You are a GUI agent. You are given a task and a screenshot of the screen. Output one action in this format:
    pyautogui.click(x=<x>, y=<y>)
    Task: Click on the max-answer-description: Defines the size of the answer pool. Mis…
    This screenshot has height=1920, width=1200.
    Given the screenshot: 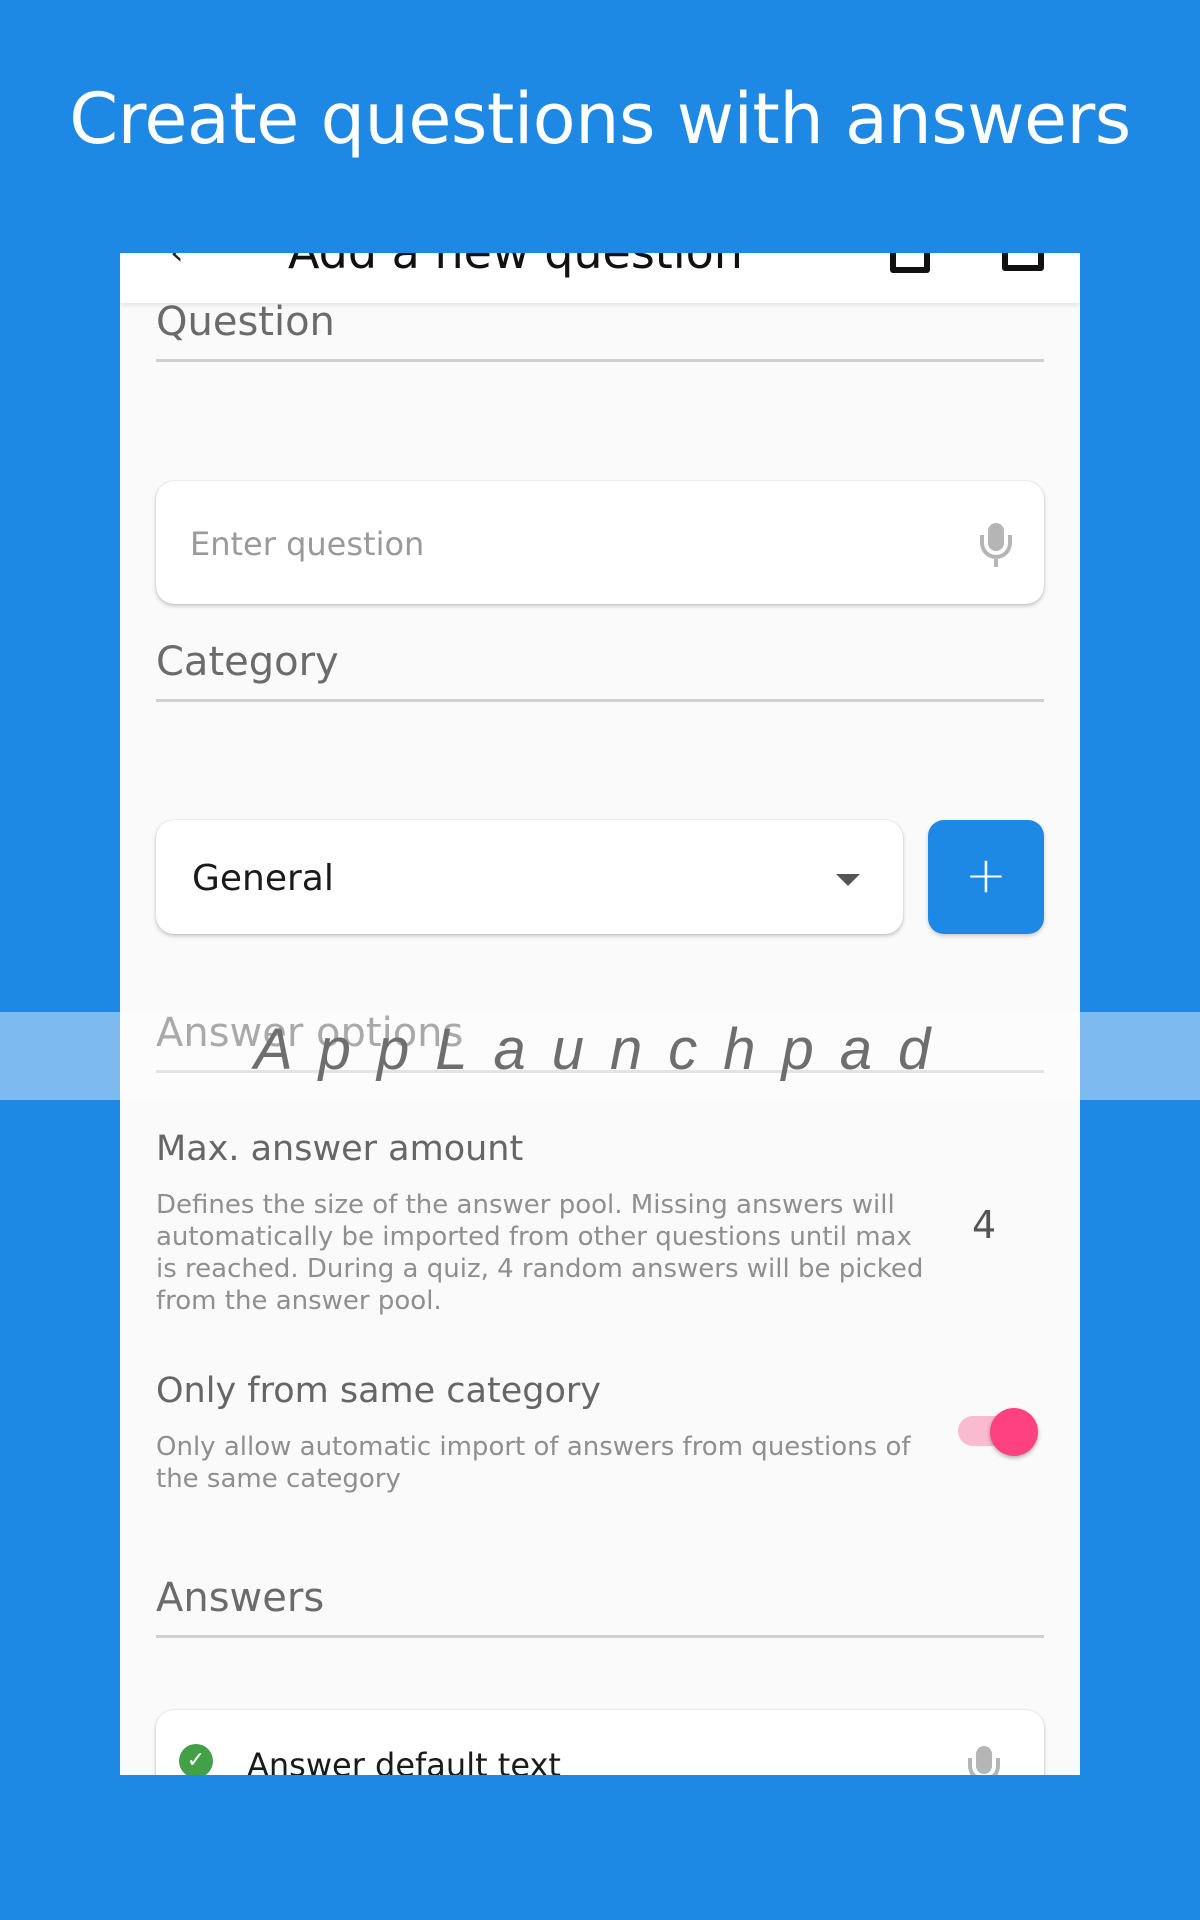 What is the action you would take?
    pyautogui.click(x=540, y=1253)
    